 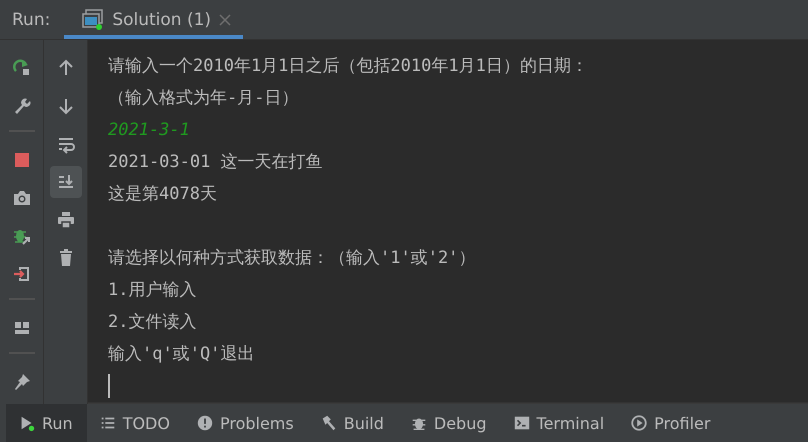 I want to click on toolbar-button, so click(x=66, y=182).